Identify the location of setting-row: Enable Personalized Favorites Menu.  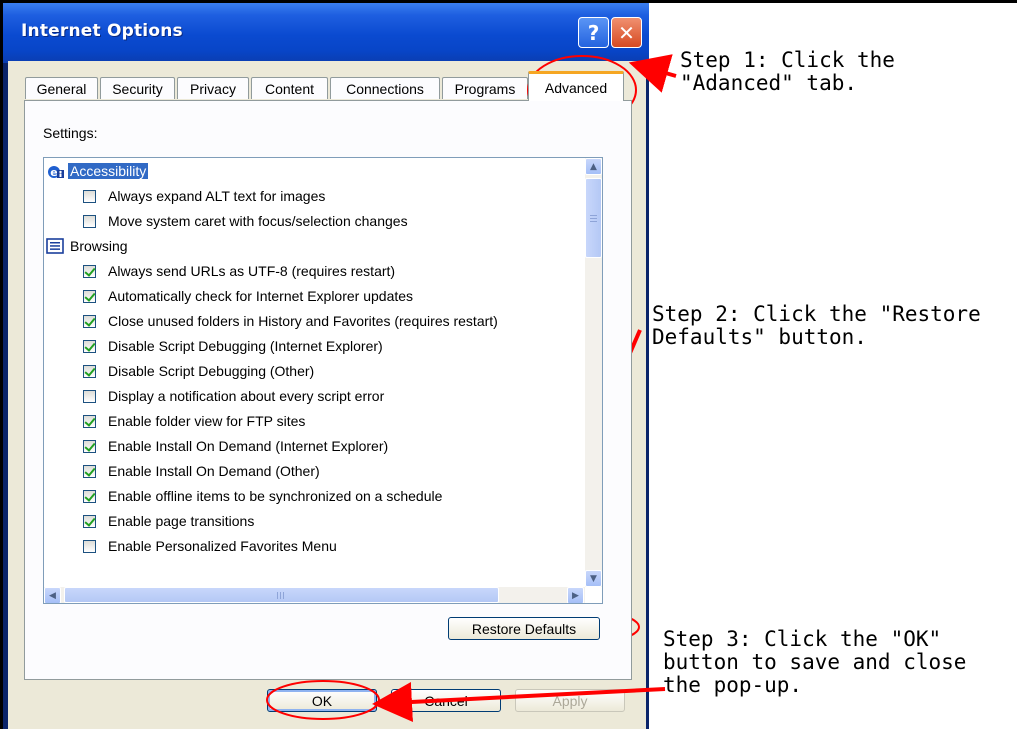
(314, 546).